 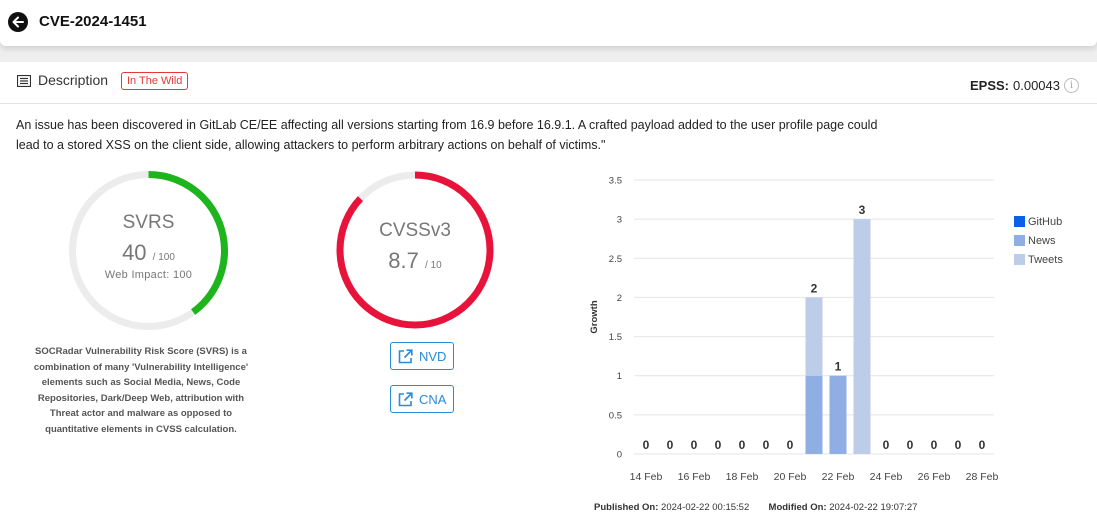 What do you see at coordinates (838, 367) in the screenshot?
I see `bar-total-label: 1` at bounding box center [838, 367].